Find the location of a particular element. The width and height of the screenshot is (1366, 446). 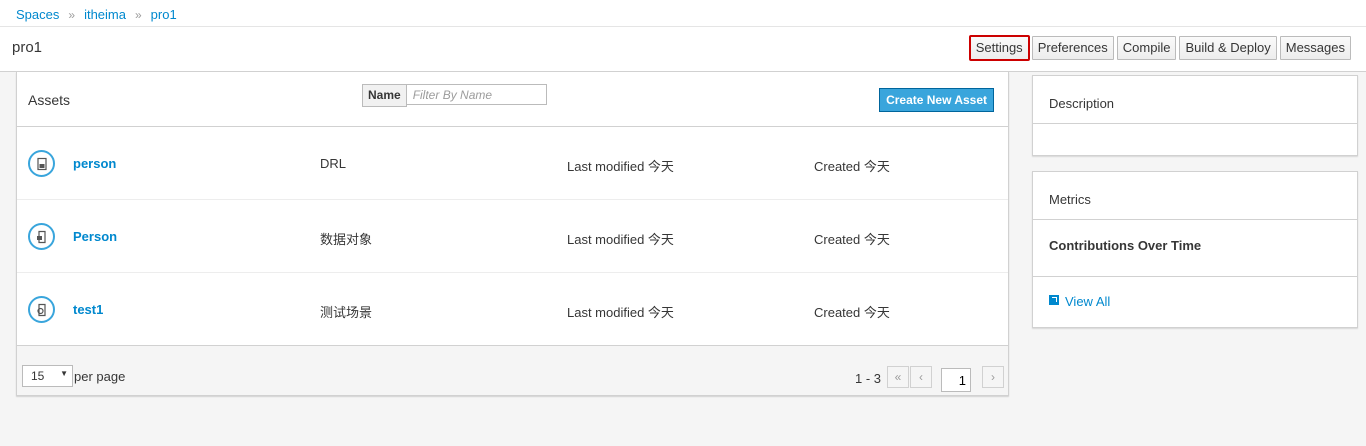

asset-type: DRL is located at coordinates (333, 163).